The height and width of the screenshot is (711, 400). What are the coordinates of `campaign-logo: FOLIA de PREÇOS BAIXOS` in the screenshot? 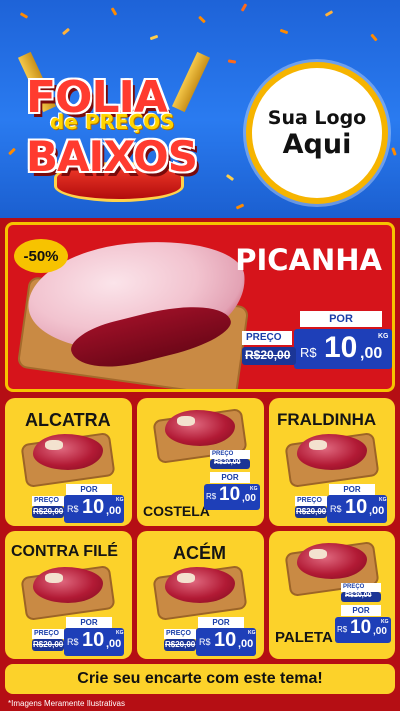 It's located at (114, 126).